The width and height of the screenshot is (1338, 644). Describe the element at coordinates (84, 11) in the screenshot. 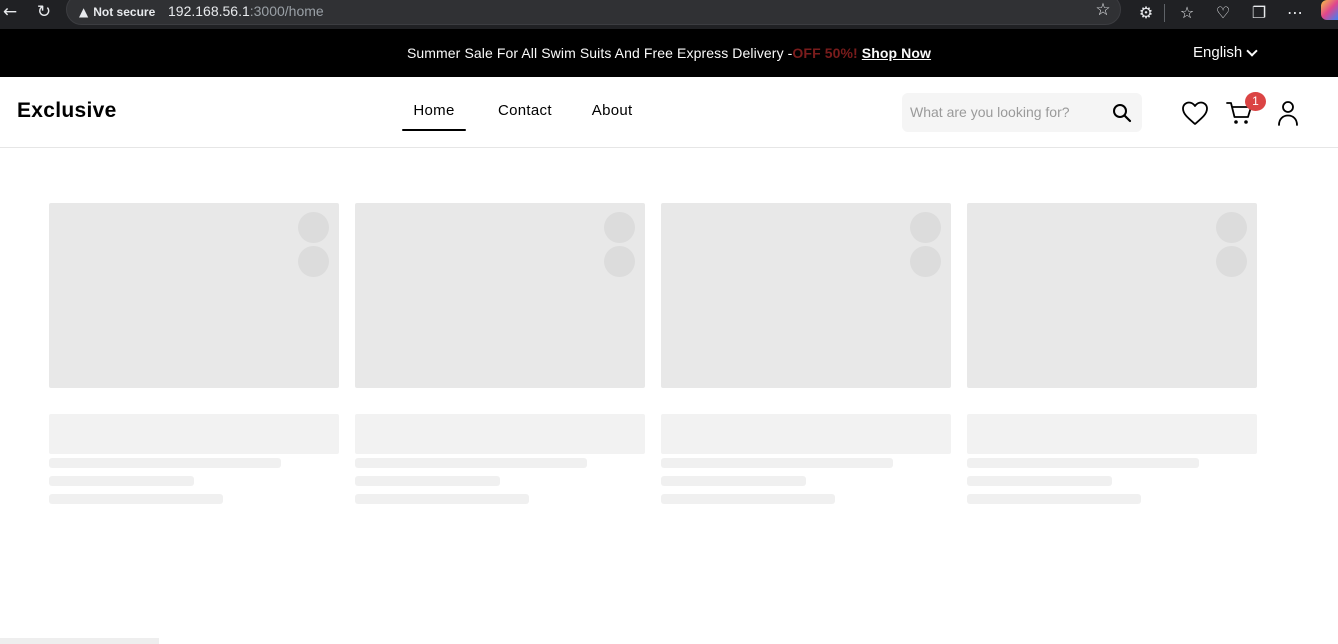

I see `warning-icon: ▲` at that location.